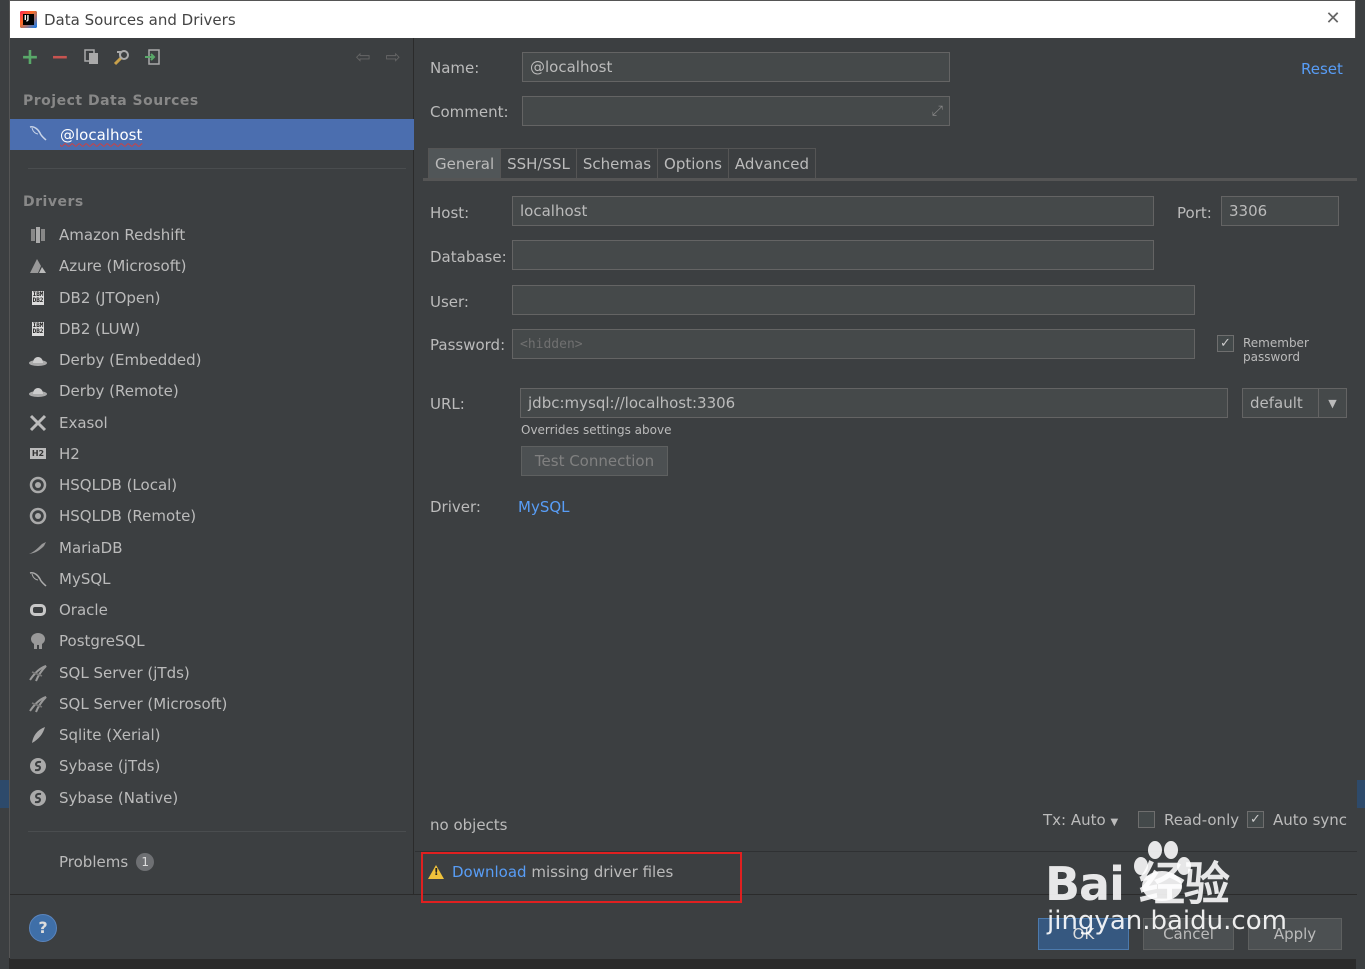  Describe the element at coordinates (693, 163) in the screenshot. I see `tab-options: Options` at that location.